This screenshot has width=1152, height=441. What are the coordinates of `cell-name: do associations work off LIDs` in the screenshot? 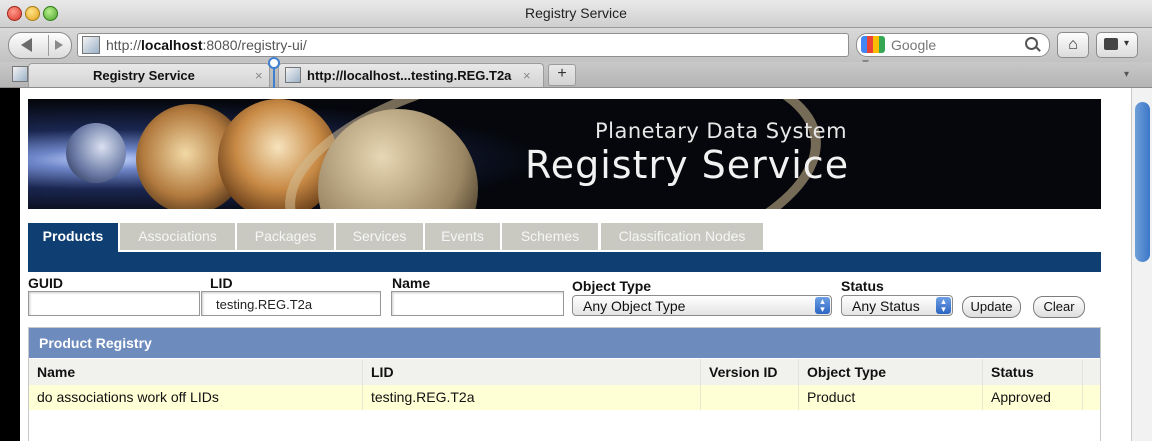 It's located at (196, 397).